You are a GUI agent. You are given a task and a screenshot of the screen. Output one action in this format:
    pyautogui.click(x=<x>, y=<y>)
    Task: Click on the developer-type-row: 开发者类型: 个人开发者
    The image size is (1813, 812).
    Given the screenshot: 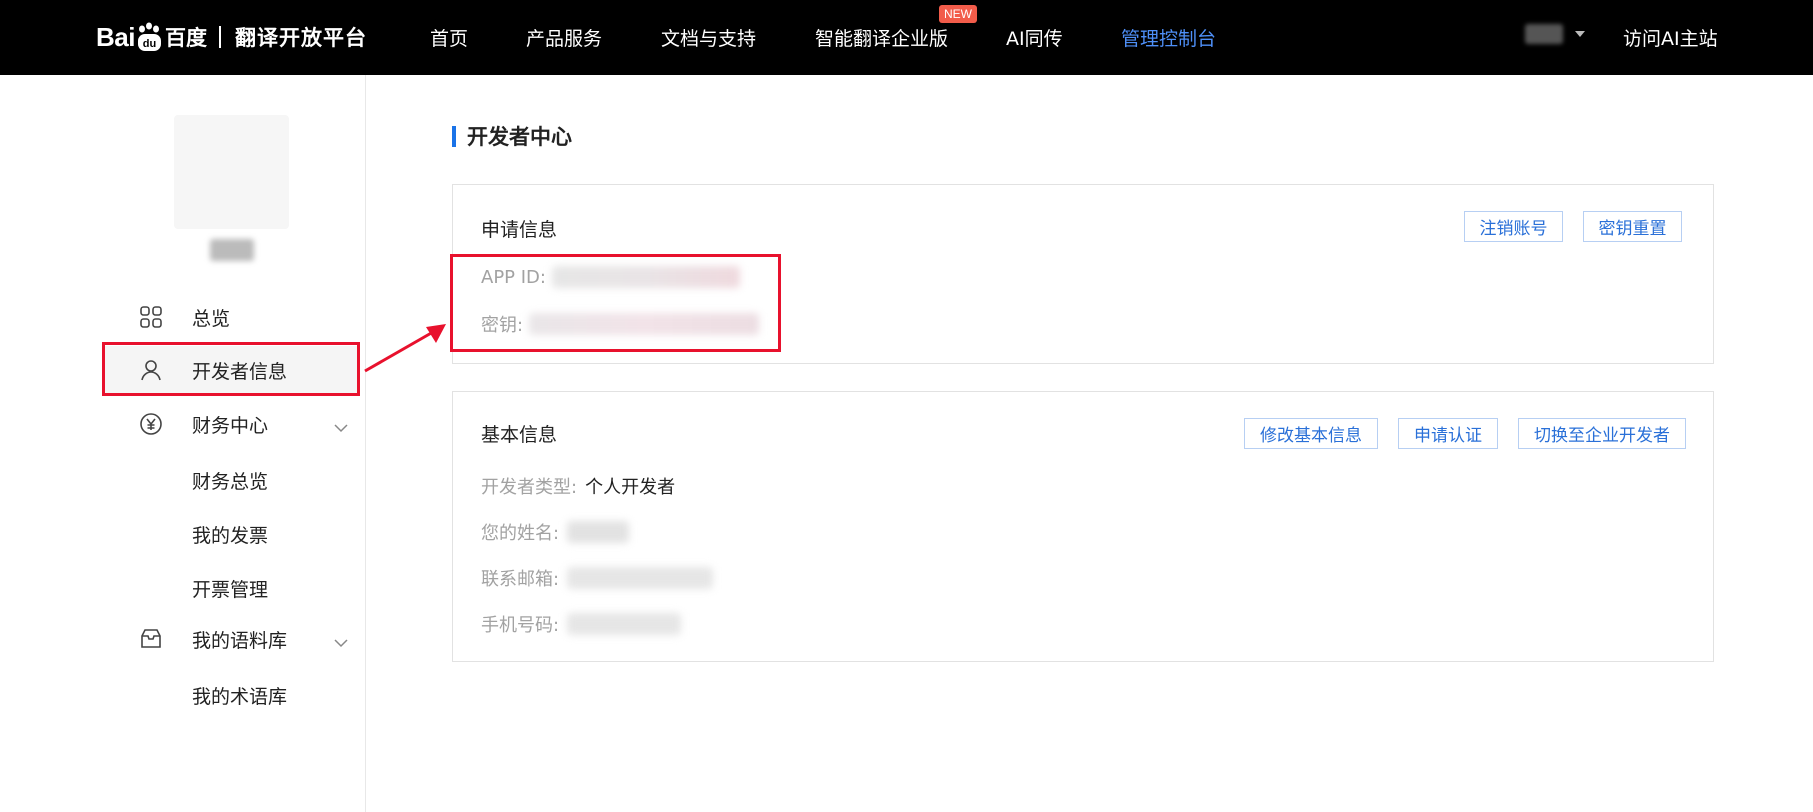 What is the action you would take?
    pyautogui.click(x=578, y=486)
    